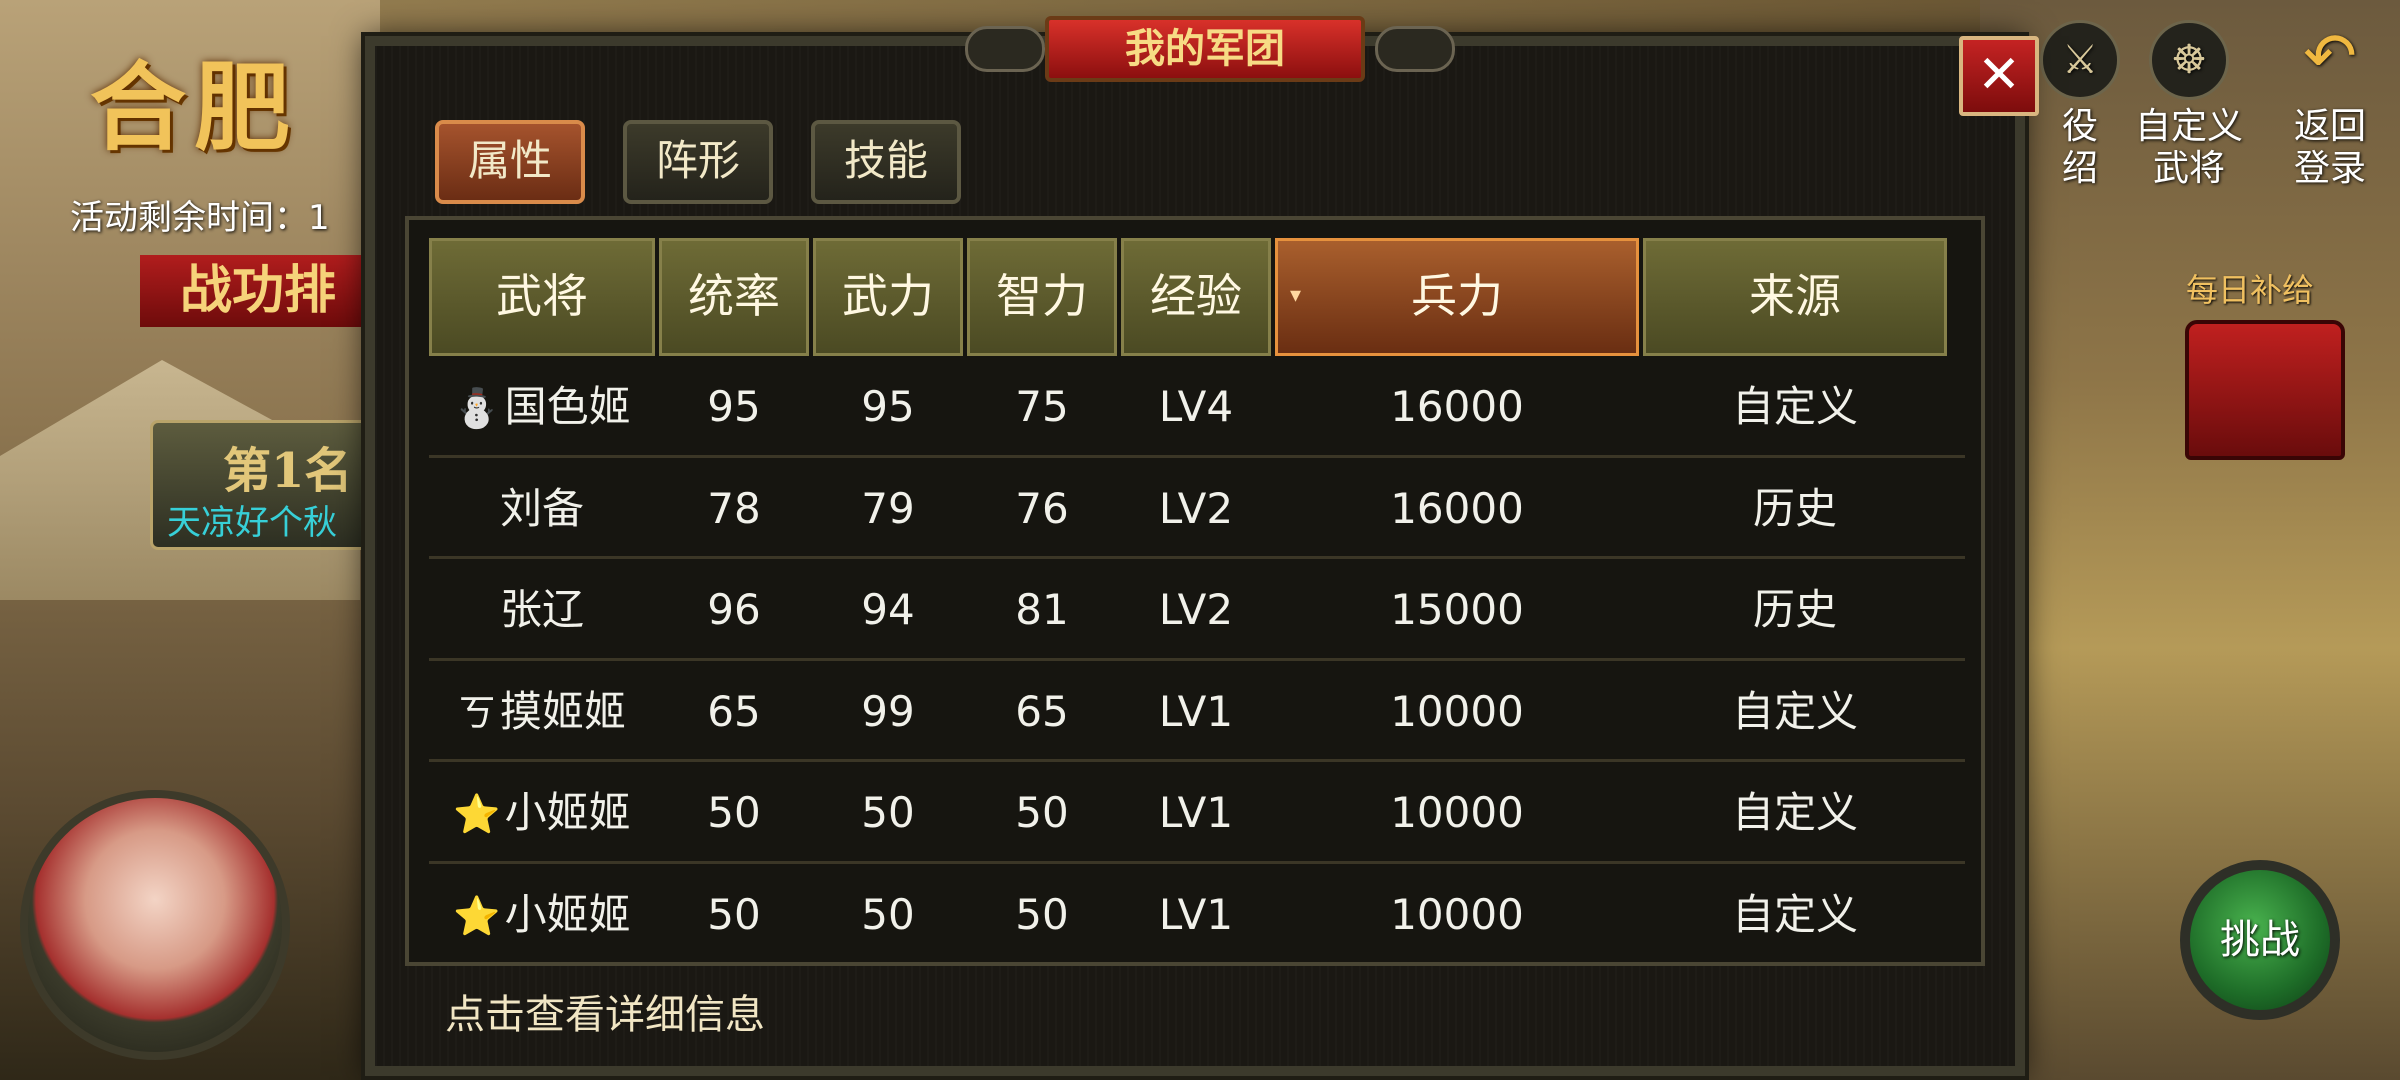 The height and width of the screenshot is (1080, 2400). Describe the element at coordinates (734, 297) in the screenshot. I see `column-header-command: 统率` at that location.